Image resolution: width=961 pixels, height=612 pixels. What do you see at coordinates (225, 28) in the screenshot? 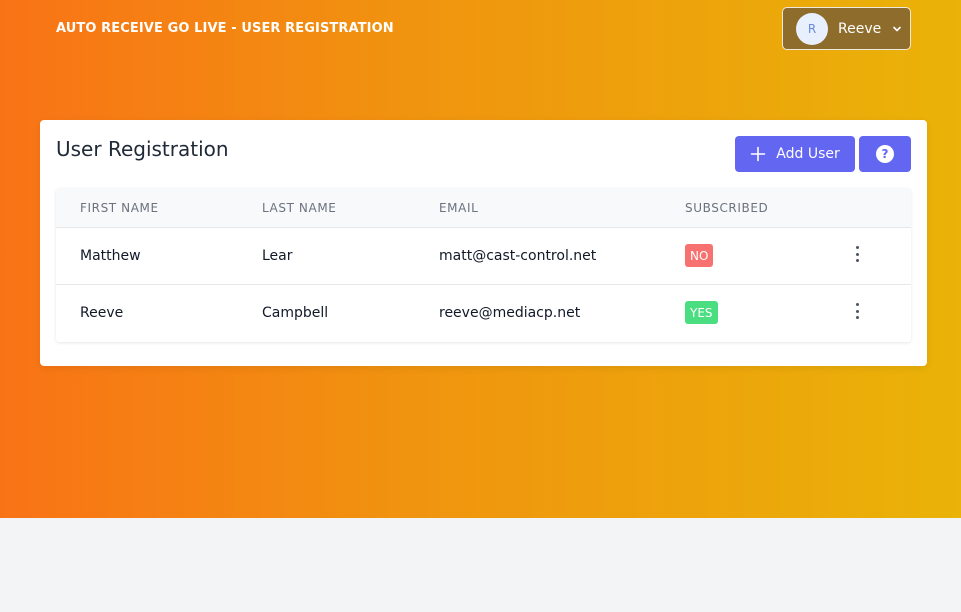
I see `page-header-title: AUTO RECEIVE GO LIVE - USER REGISTRATION` at bounding box center [225, 28].